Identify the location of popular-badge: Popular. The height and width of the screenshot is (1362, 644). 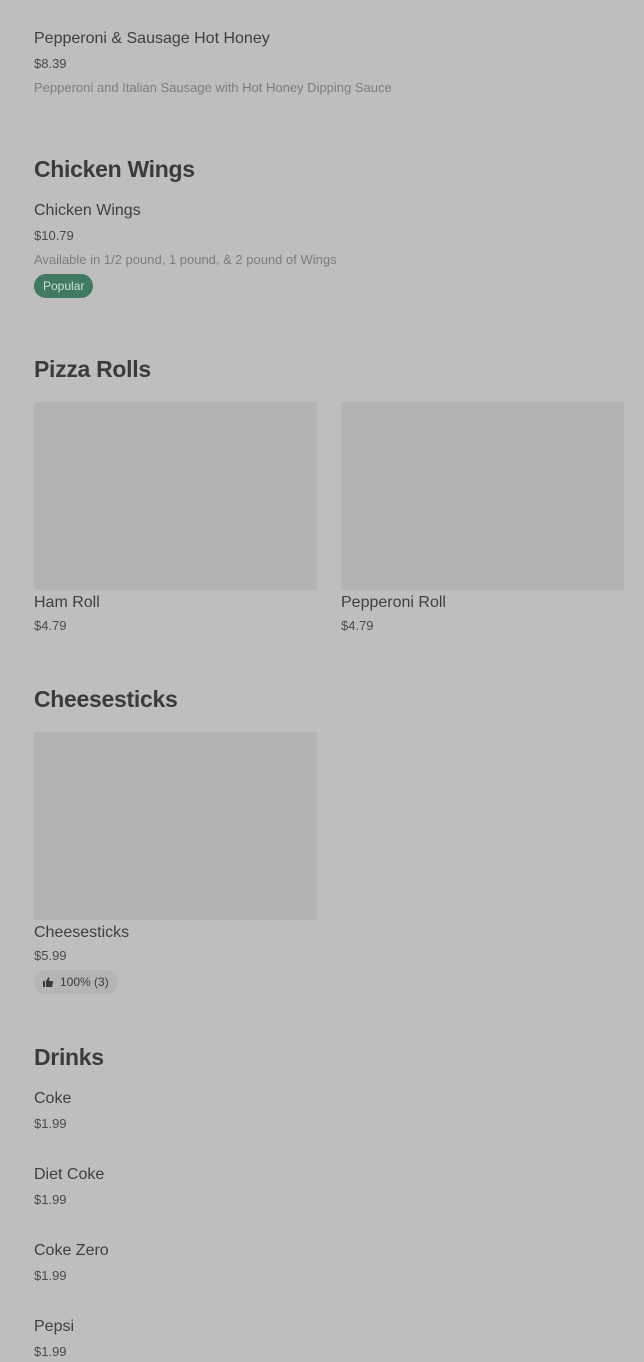
(64, 286).